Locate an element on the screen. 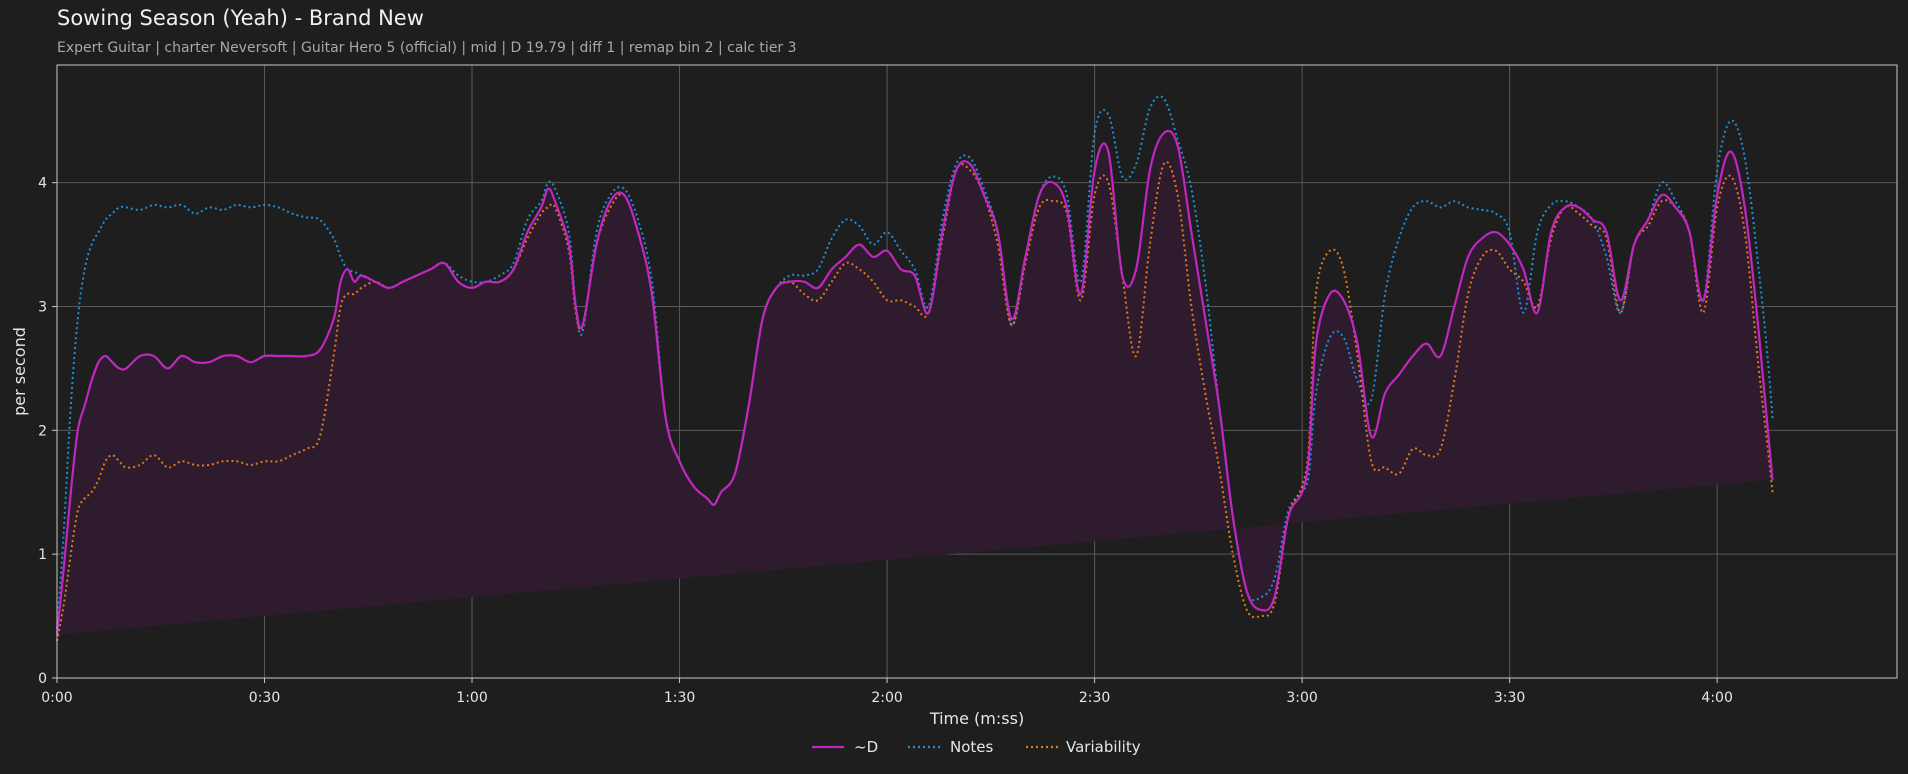  legend-label: Notes is located at coordinates (972, 747).